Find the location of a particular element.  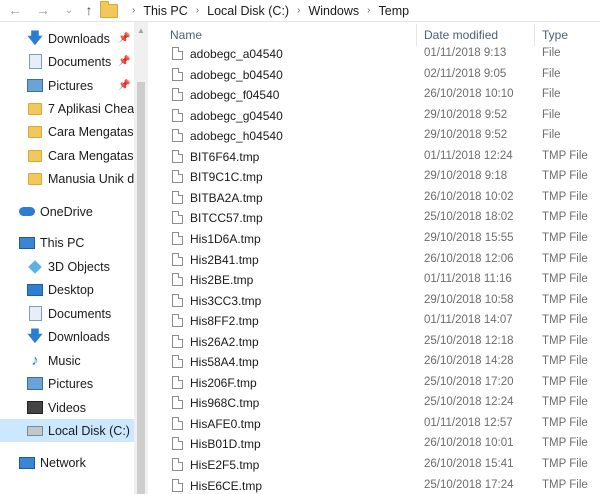

sidebar-item-documents-quick: Documents 📌 is located at coordinates (67, 61).